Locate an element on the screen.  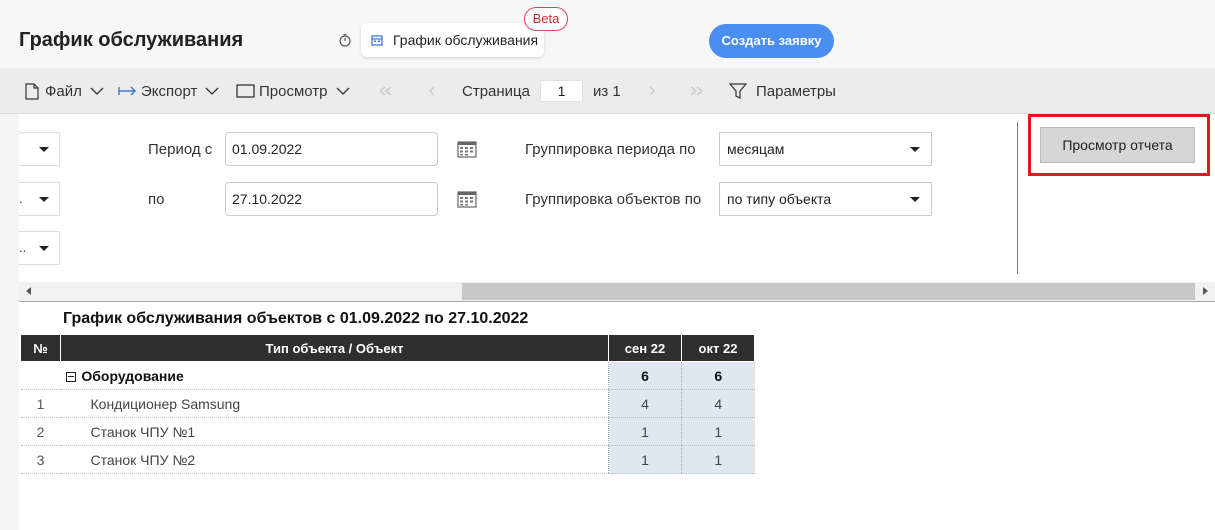
scroll-right-icon is located at coordinates (1205, 291).